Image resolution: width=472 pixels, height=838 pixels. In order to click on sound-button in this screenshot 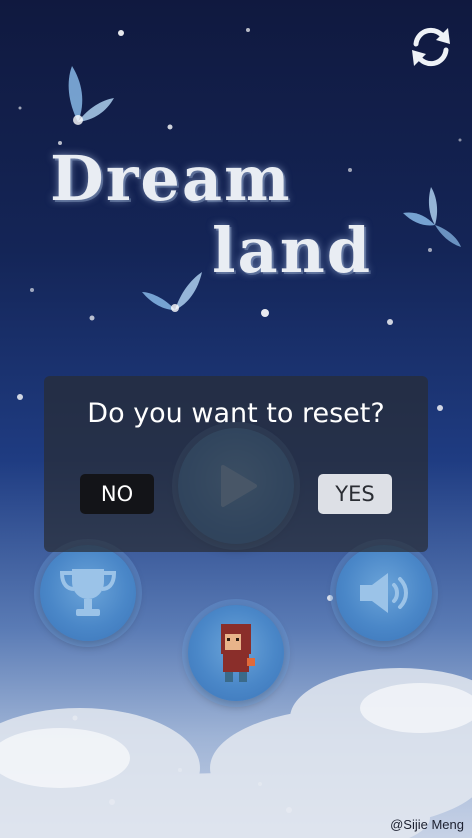, I will do `click(384, 593)`.